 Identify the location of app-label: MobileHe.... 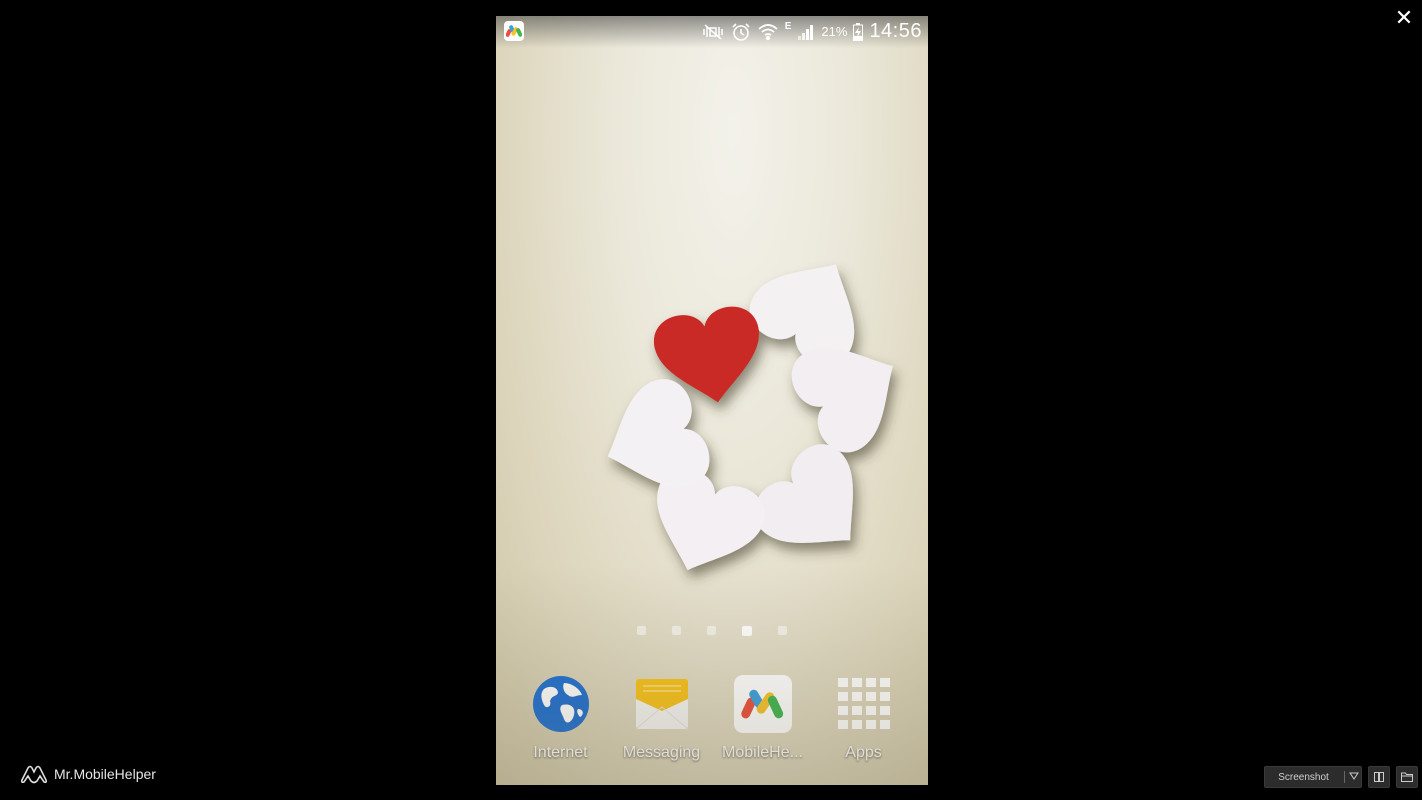
(762, 752).